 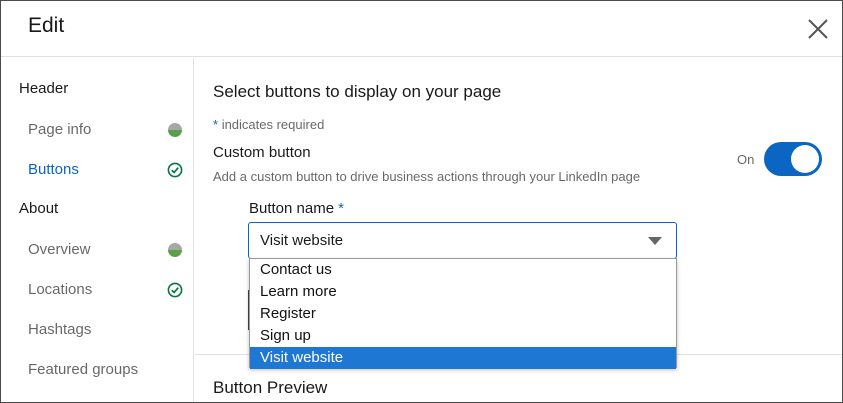 What do you see at coordinates (270, 387) in the screenshot?
I see `button-preview-title: Button Preview` at bounding box center [270, 387].